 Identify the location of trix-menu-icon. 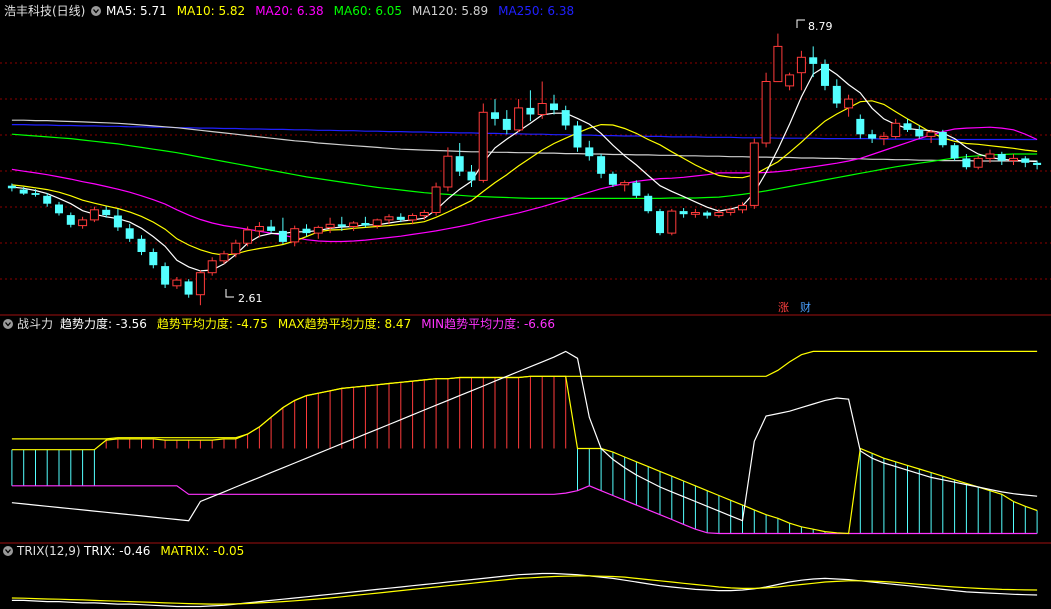
(8, 551).